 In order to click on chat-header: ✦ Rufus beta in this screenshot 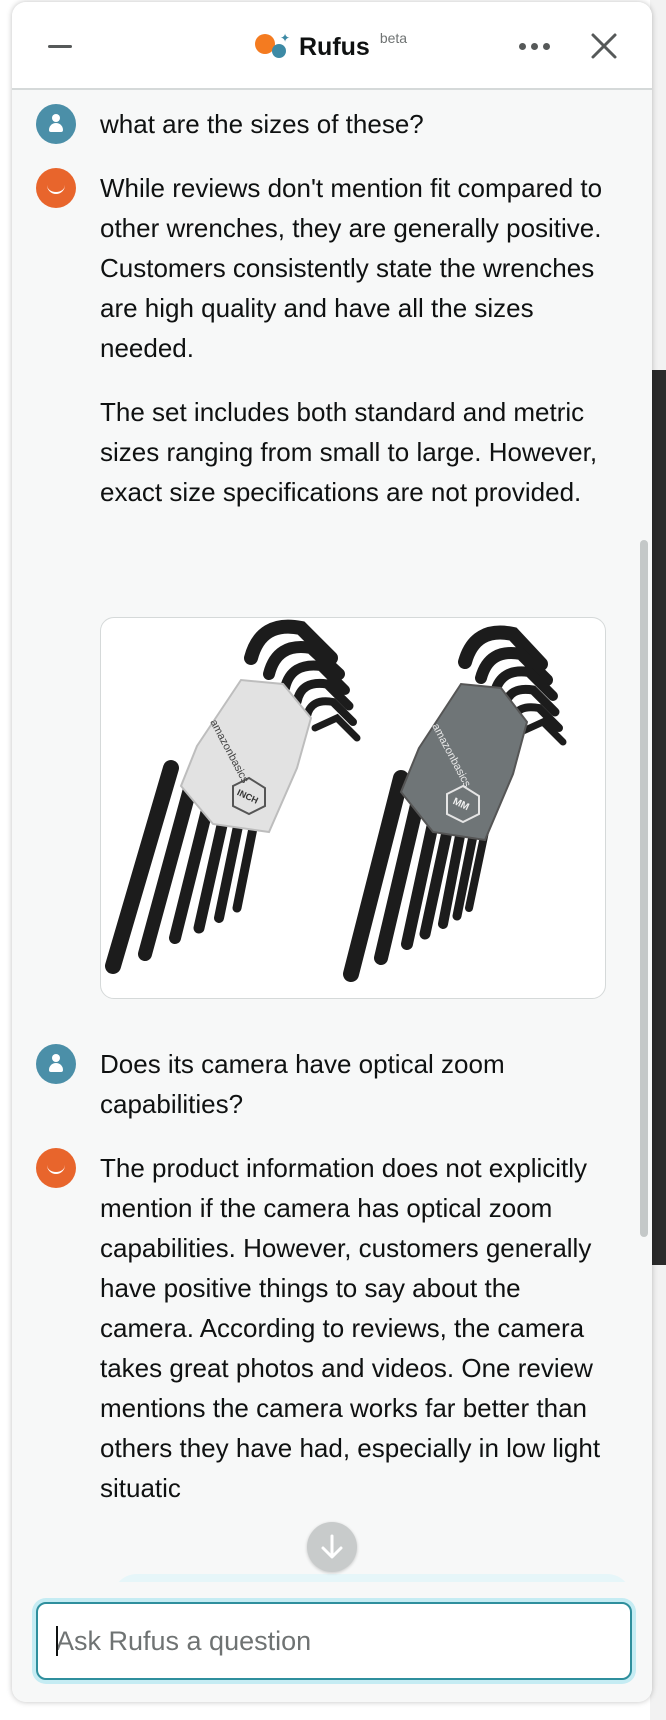, I will do `click(332, 46)`.